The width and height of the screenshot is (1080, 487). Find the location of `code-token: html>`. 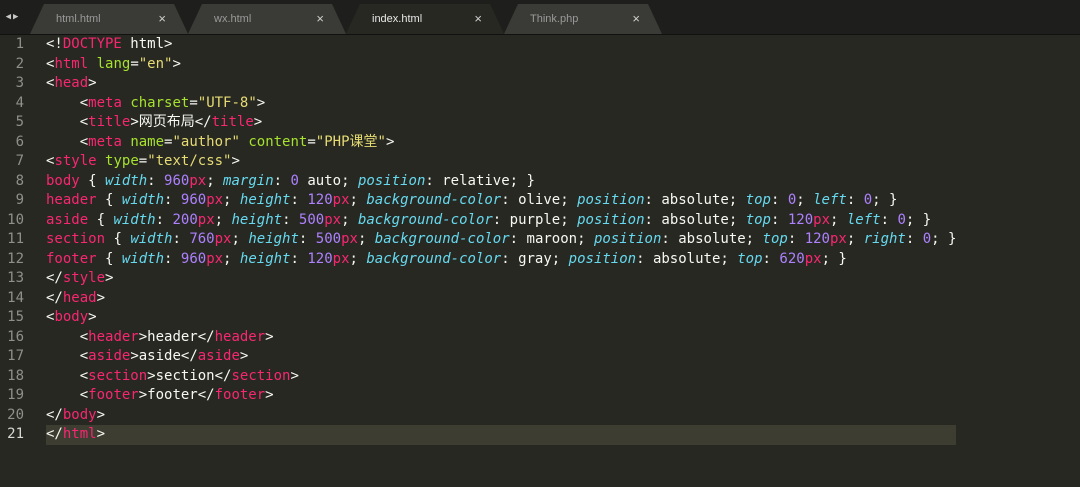

code-token: html> is located at coordinates (147, 44).